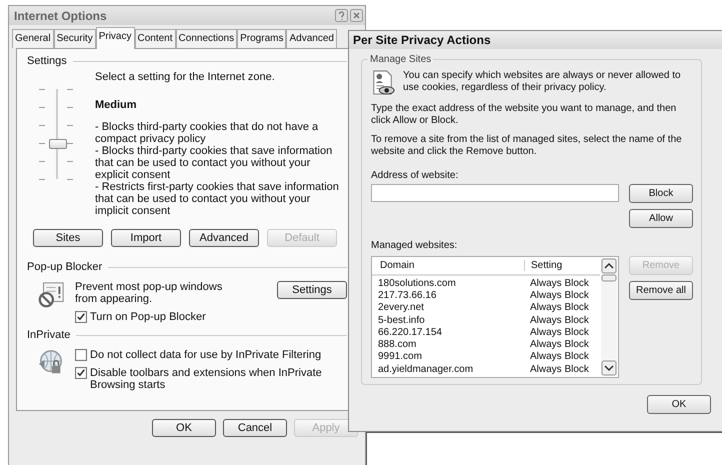  Describe the element at coordinates (448, 308) in the screenshot. I see `list-item: 2every.net` at that location.